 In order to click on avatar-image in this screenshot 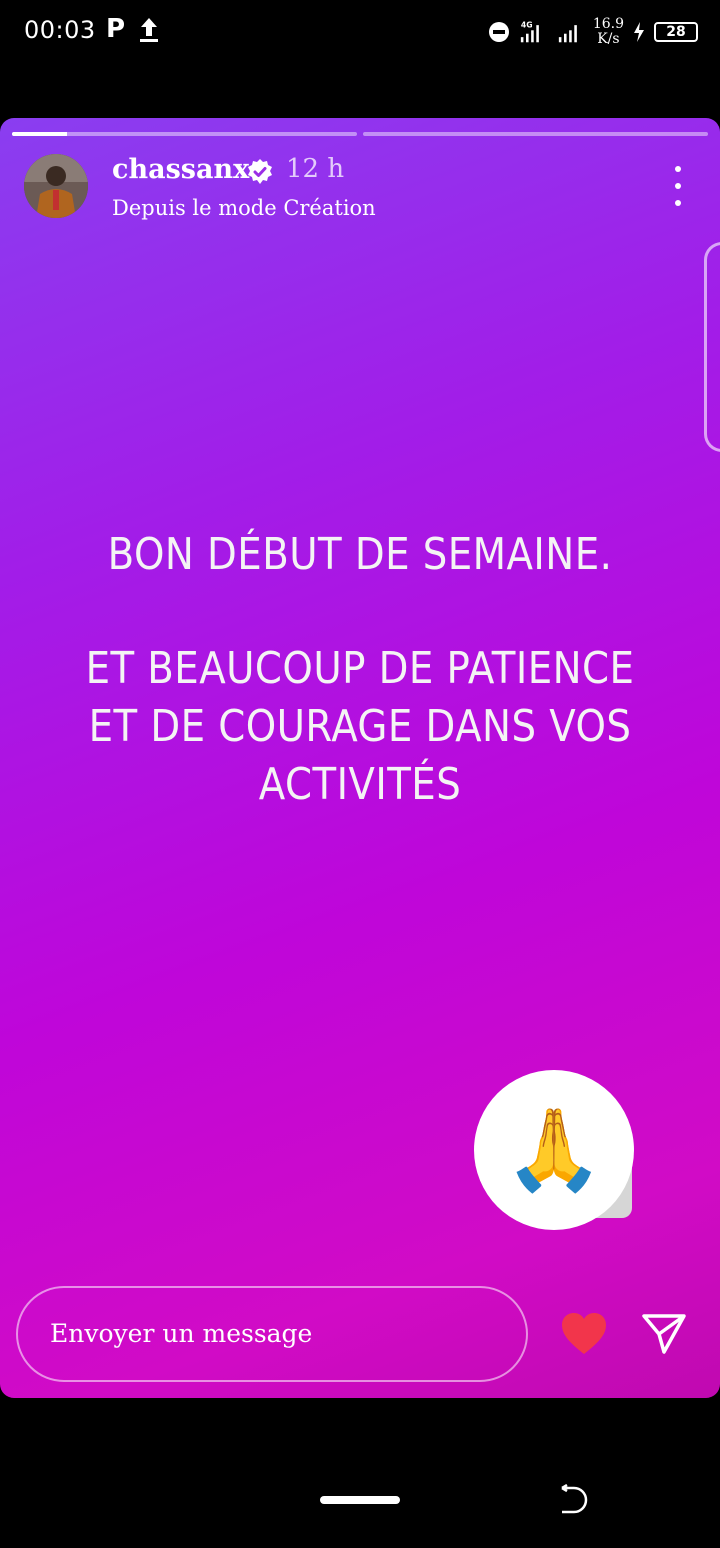, I will do `click(56, 186)`.